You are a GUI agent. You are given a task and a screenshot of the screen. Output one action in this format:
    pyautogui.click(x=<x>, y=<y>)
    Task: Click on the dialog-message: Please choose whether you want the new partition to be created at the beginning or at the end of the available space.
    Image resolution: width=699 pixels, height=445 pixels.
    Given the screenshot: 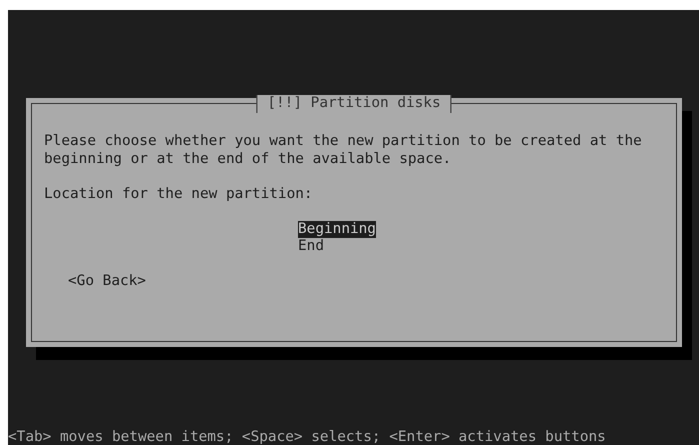 What is the action you would take?
    pyautogui.click(x=343, y=150)
    